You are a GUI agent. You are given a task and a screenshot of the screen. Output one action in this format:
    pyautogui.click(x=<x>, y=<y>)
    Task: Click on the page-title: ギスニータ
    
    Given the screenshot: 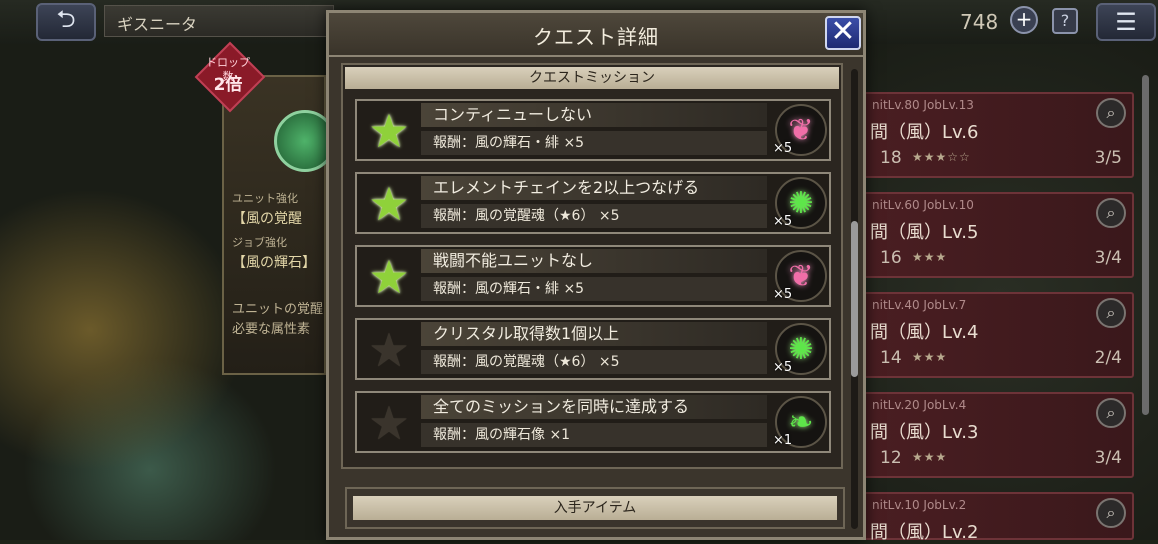 What is the action you would take?
    pyautogui.click(x=219, y=21)
    